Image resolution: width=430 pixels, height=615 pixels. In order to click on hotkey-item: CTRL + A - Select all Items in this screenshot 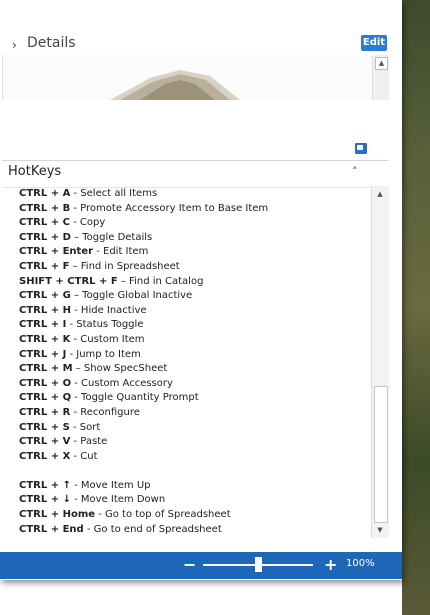, I will do `click(194, 194)`.